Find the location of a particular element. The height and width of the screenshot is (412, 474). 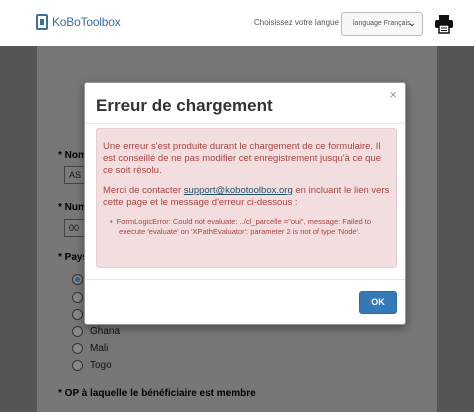

support-email-link: support@kobotoolbox.org is located at coordinates (238, 190).